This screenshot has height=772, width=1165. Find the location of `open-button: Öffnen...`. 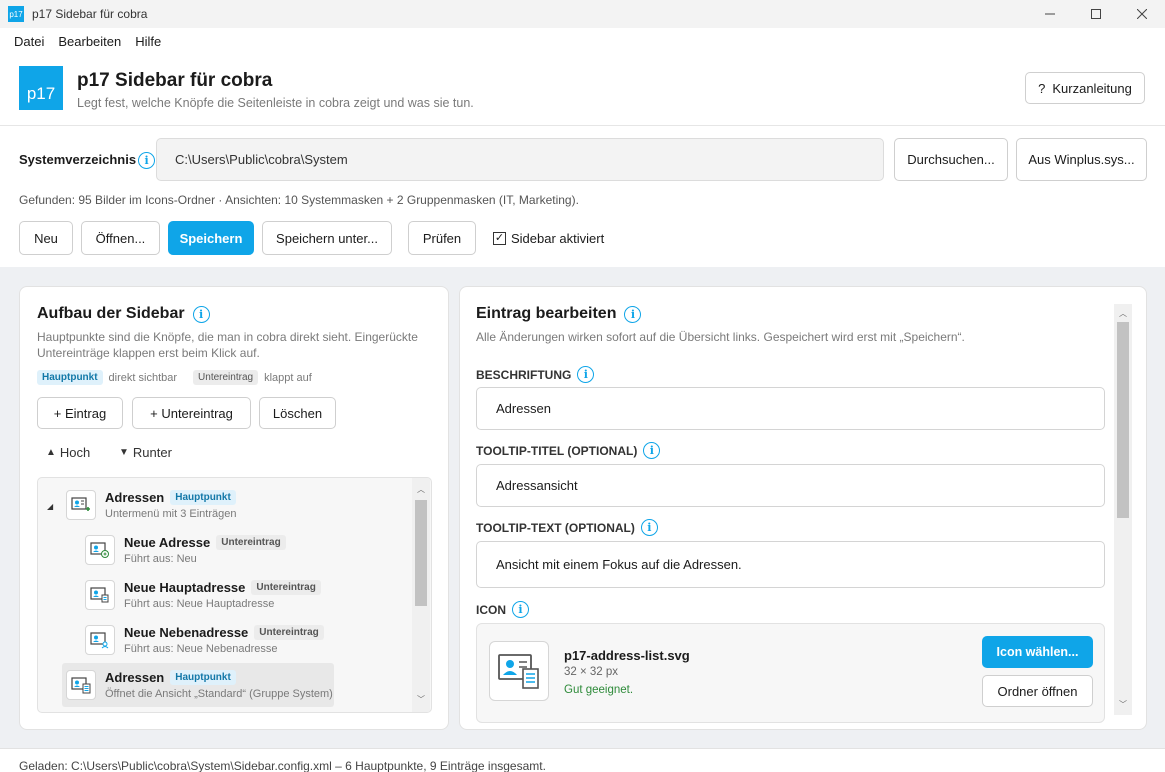

open-button: Öffnen... is located at coordinates (120, 238).